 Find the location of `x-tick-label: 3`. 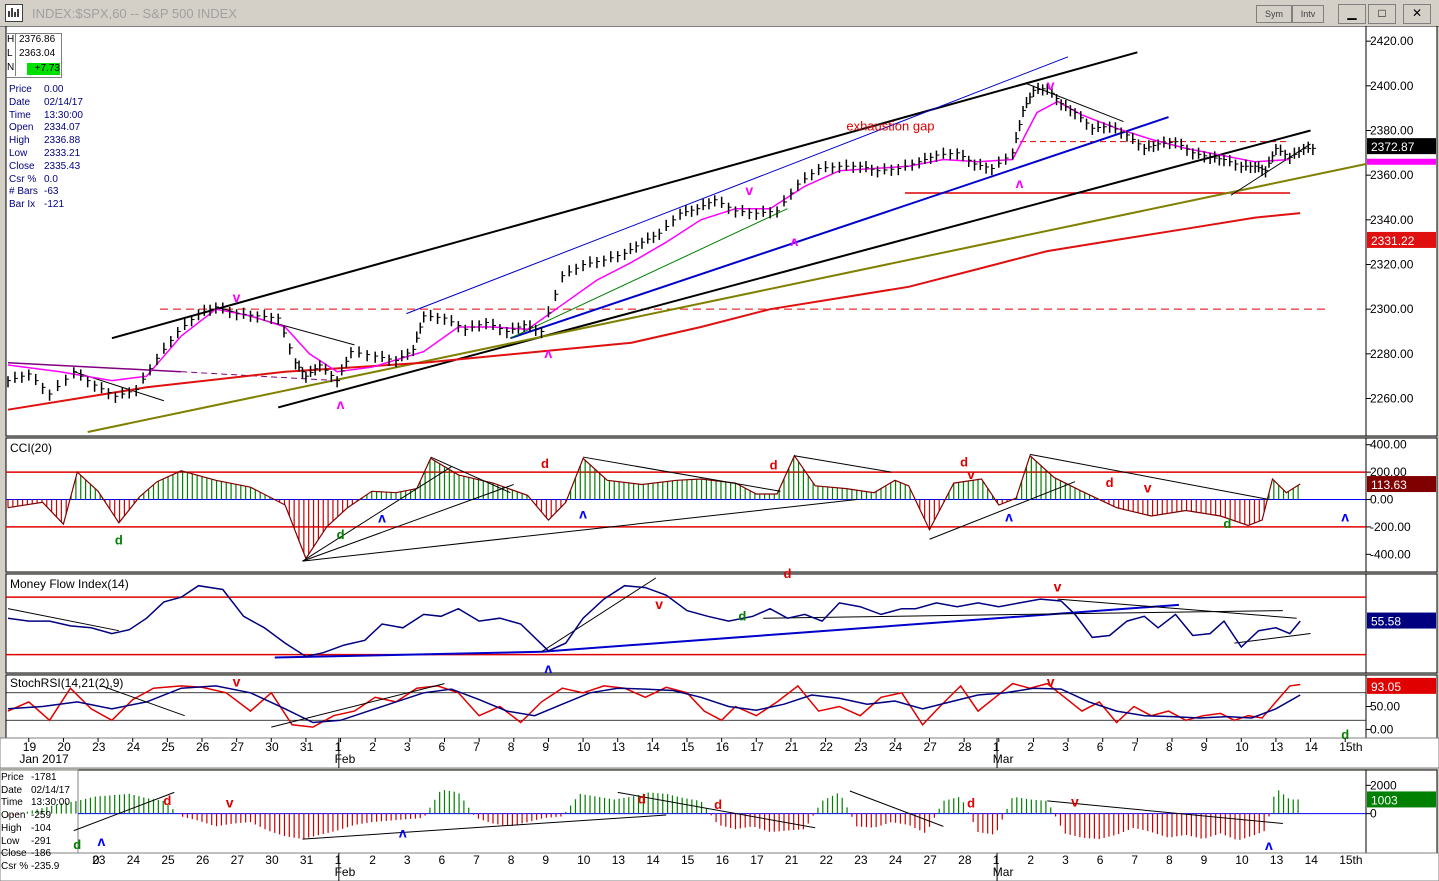

x-tick-label: 3 is located at coordinates (407, 747).